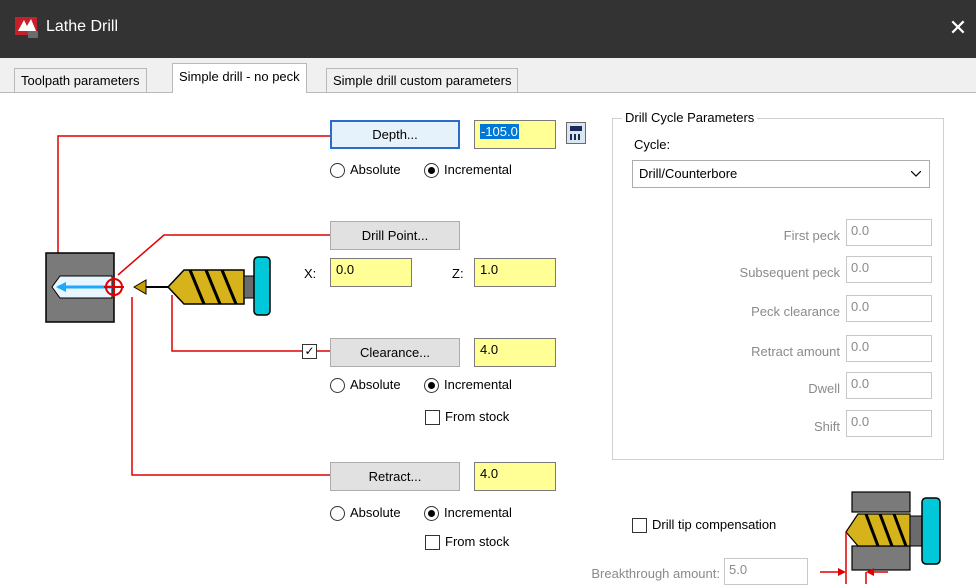 The height and width of the screenshot is (586, 976). I want to click on cycle-dropdown: Drill/Counterbore, so click(781, 174).